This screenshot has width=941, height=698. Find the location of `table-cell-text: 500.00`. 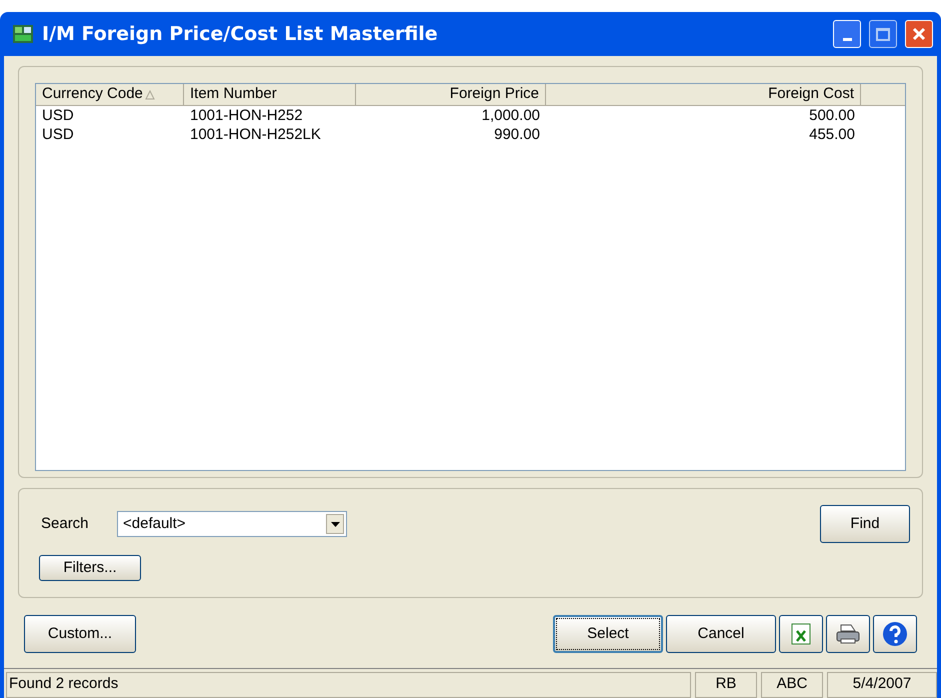

table-cell-text: 500.00 is located at coordinates (832, 115).